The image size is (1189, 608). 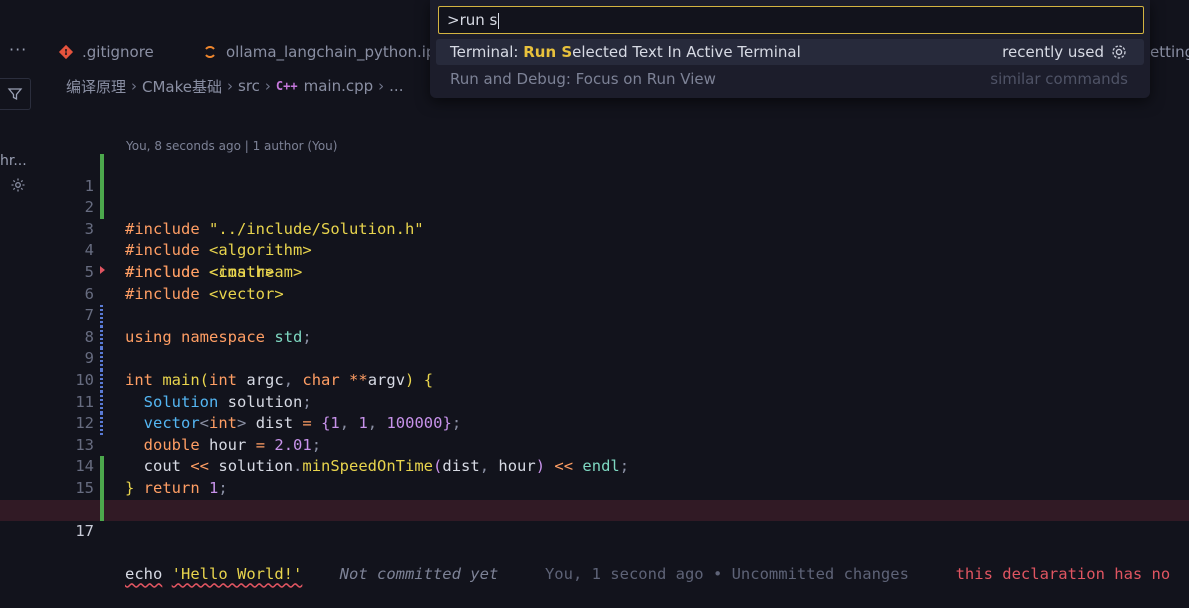 I want to click on git-deleted-marker, so click(x=102, y=270).